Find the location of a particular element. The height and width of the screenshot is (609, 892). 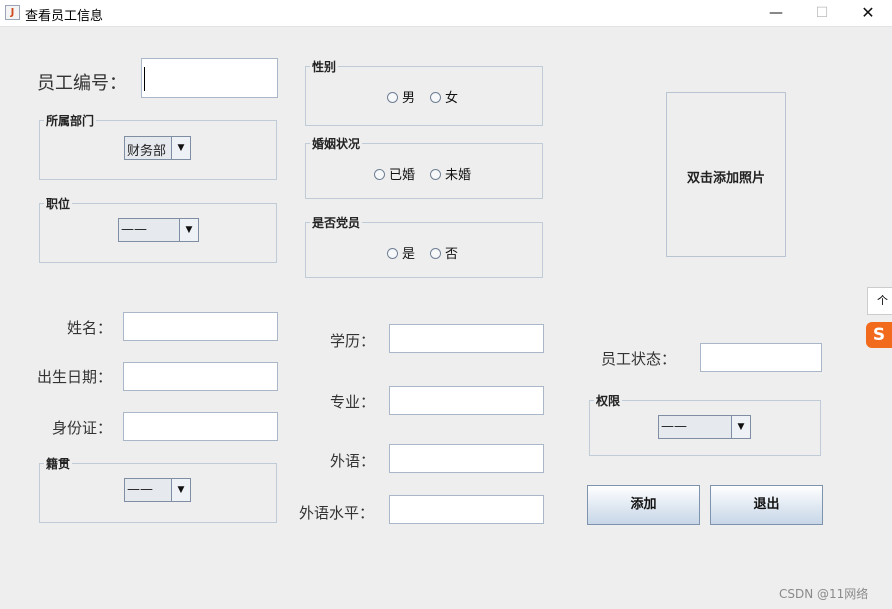

gender-male-label: 男 is located at coordinates (409, 98).